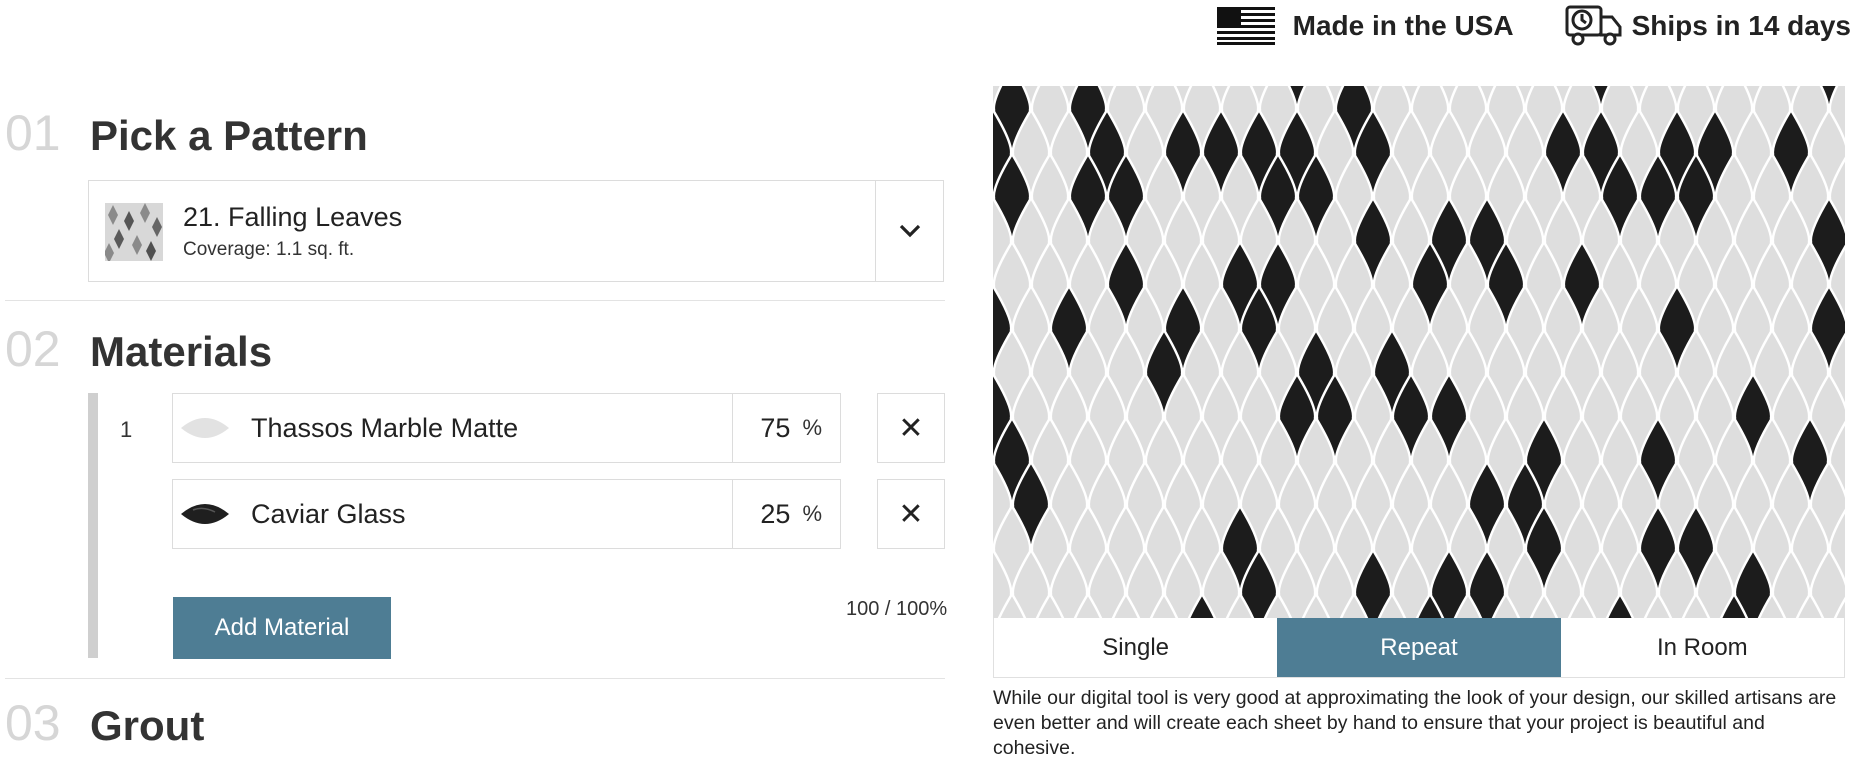  Describe the element at coordinates (282, 628) in the screenshot. I see `add-material-button: Add Material` at that location.